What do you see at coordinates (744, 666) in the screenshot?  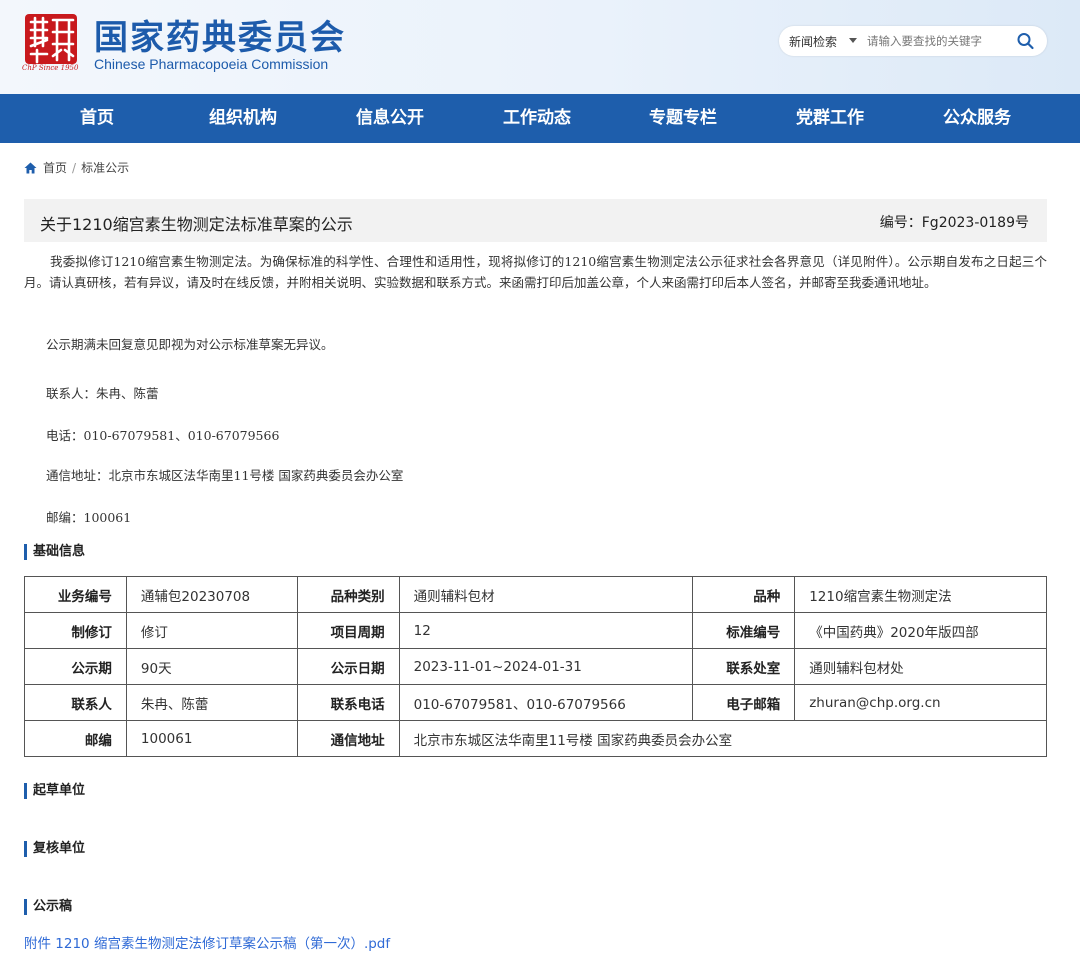 I see `table-key-cell: 联系处室` at bounding box center [744, 666].